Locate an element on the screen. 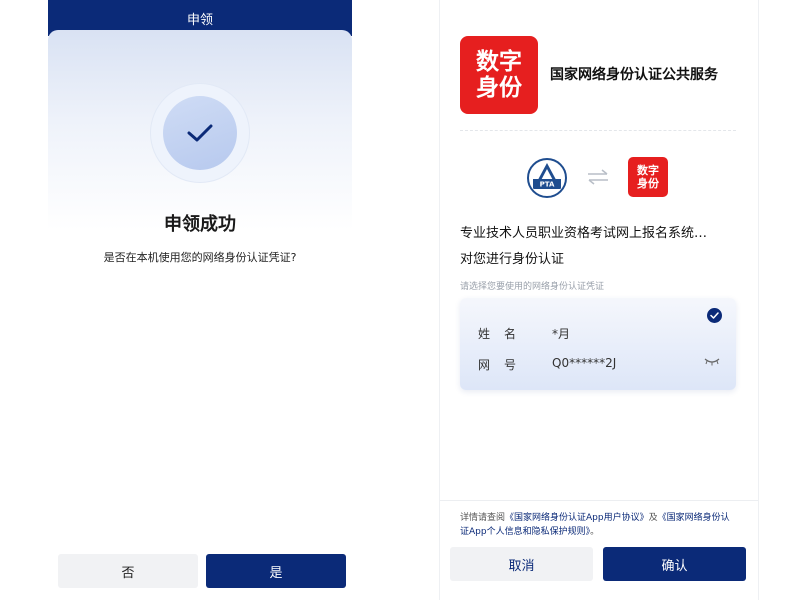 The width and height of the screenshot is (800, 600). agreement-prefix: 详情请查阅 is located at coordinates (483, 518).